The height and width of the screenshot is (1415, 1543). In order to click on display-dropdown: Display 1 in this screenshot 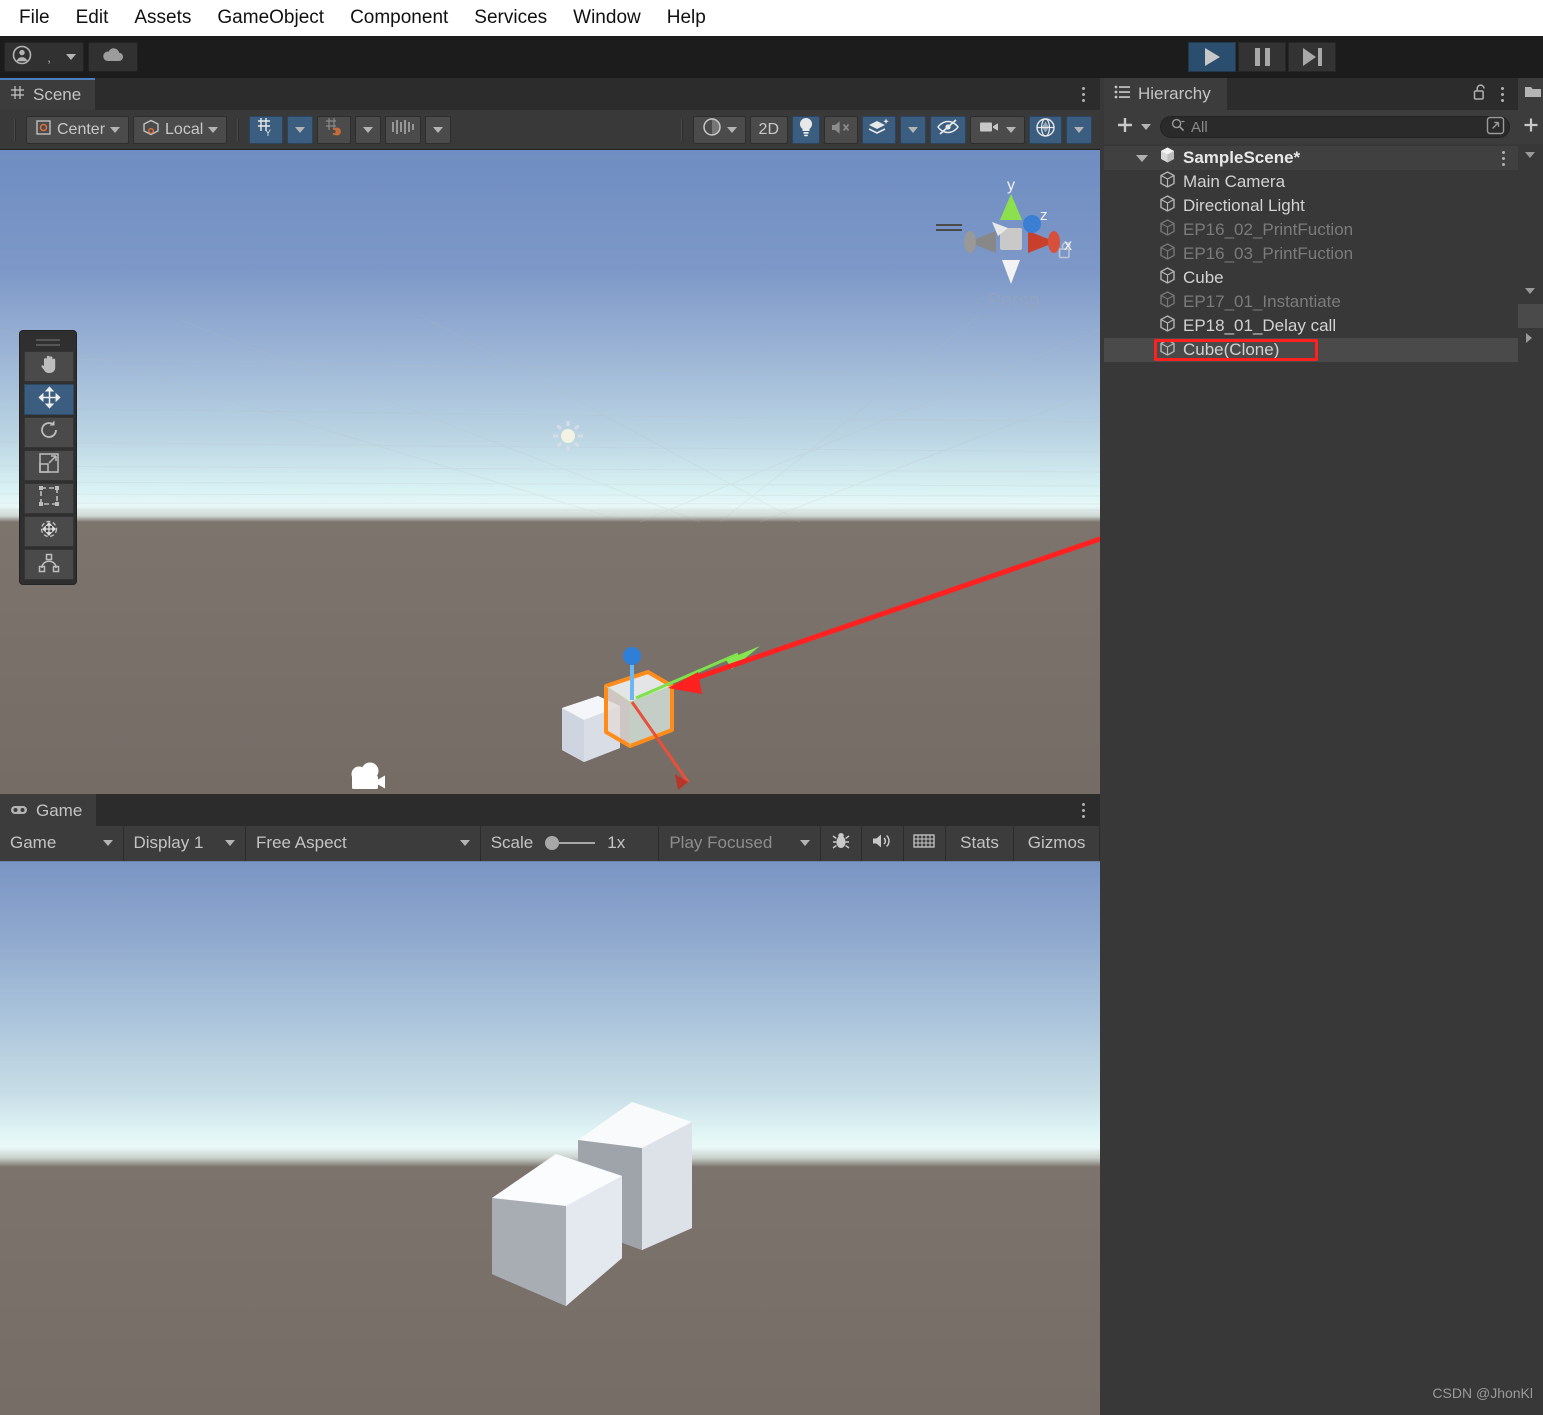, I will do `click(185, 843)`.